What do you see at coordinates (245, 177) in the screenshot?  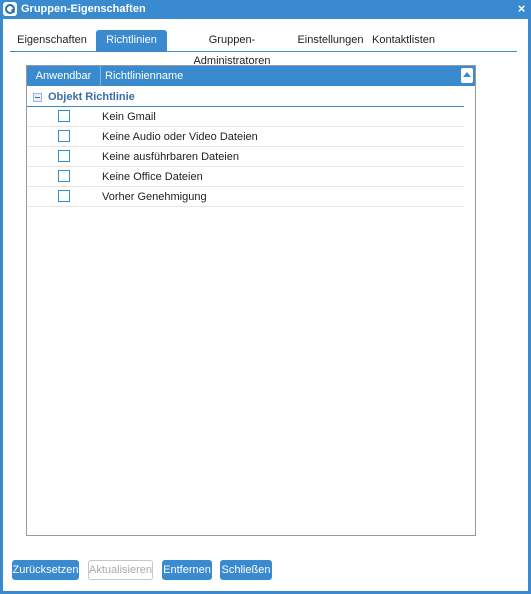 I see `table-row: Keine Office Dateien` at bounding box center [245, 177].